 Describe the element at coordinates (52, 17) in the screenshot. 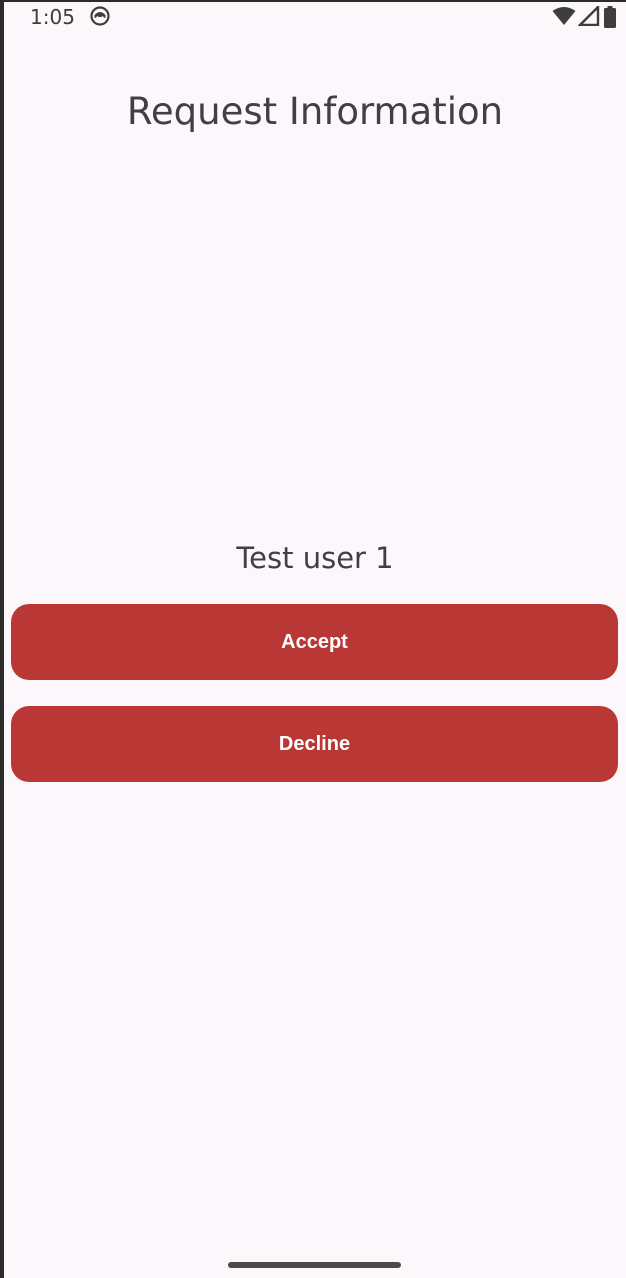

I see `status-time: 1:05` at that location.